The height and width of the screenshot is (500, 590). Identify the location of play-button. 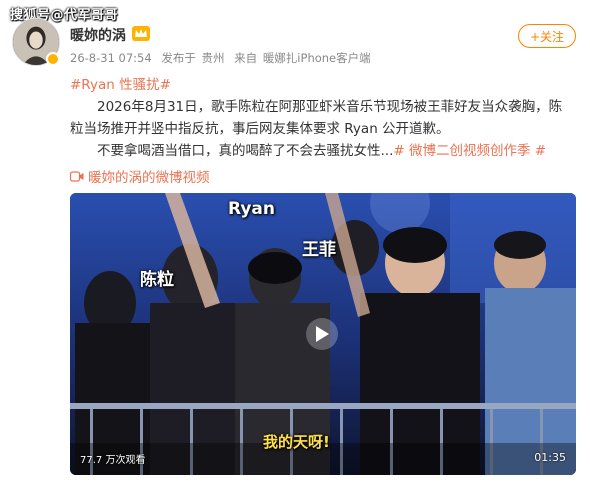
(322, 334).